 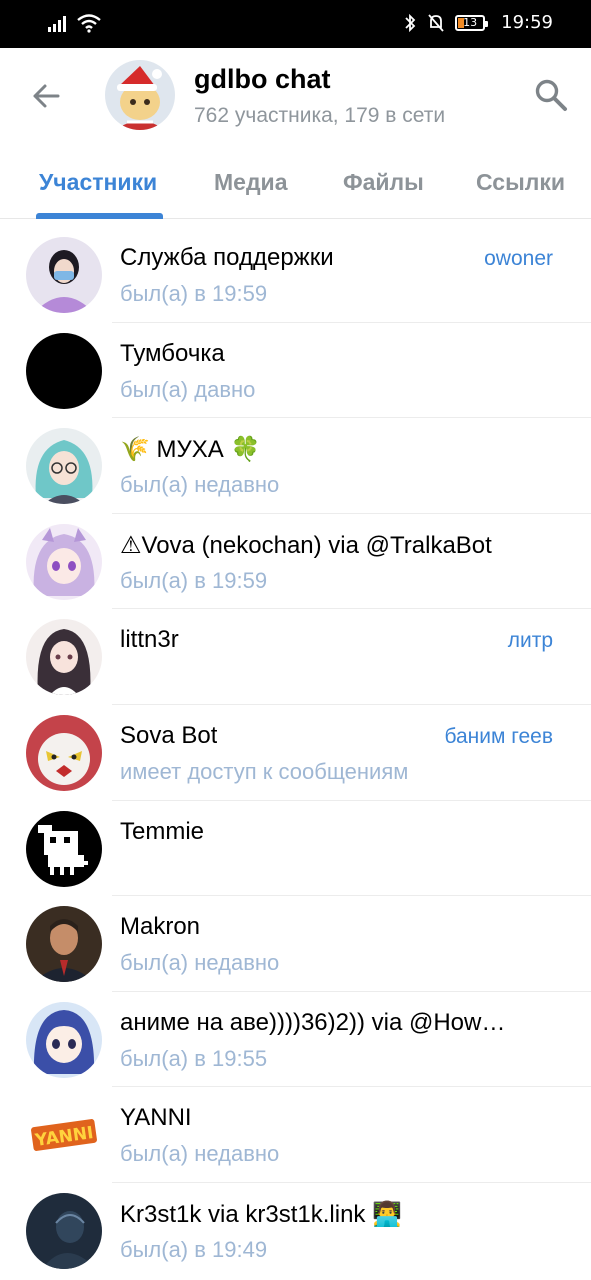 What do you see at coordinates (162, 831) in the screenshot?
I see `member-name: Temmie` at bounding box center [162, 831].